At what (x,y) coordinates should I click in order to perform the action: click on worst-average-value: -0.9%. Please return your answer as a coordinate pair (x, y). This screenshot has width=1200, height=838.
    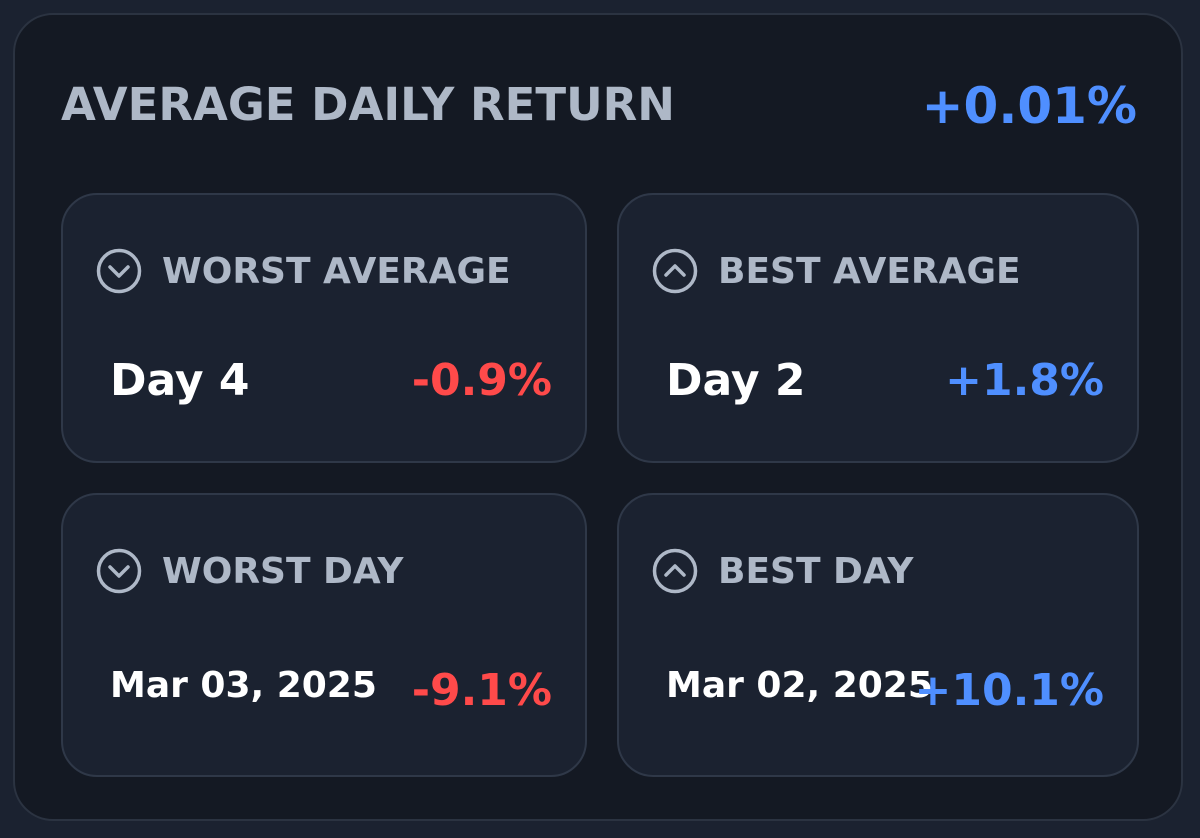
    Looking at the image, I should click on (481, 380).